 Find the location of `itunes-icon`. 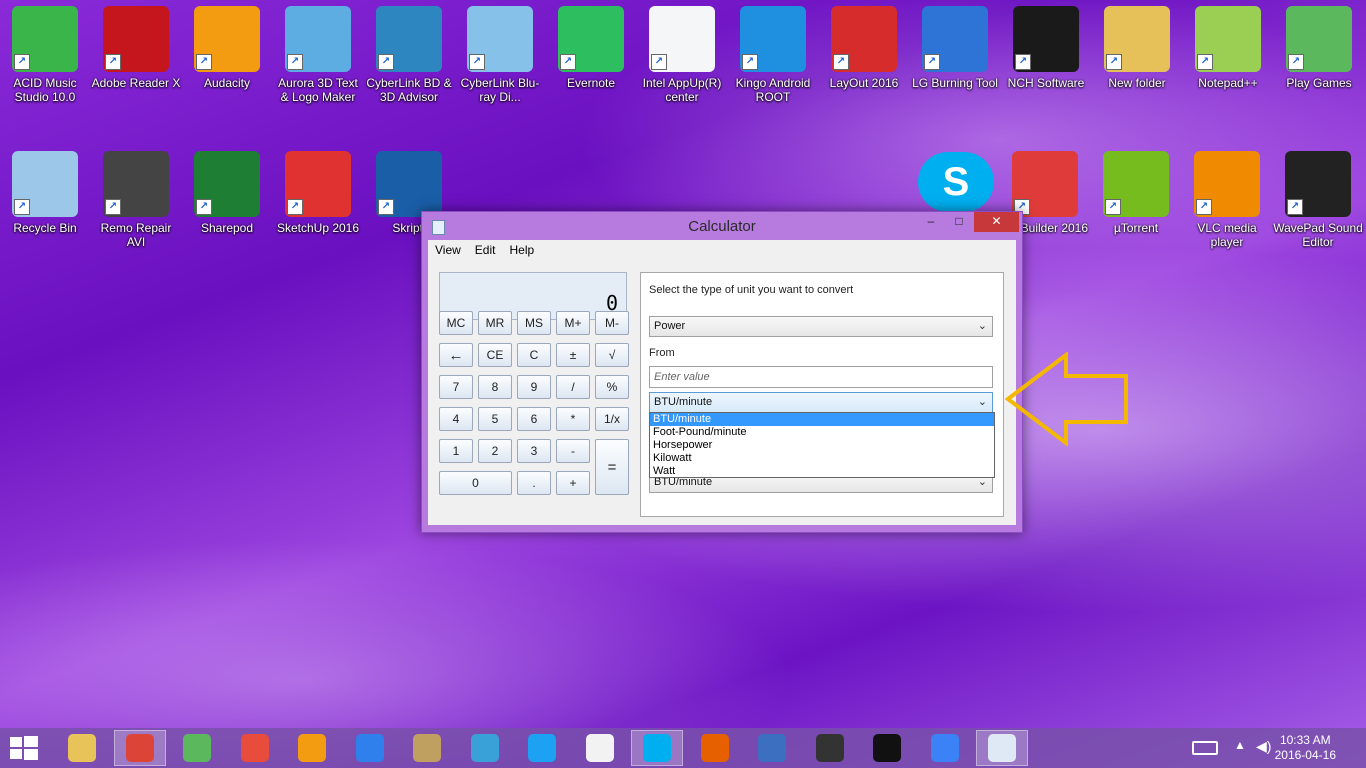

itunes-icon is located at coordinates (599, 748).